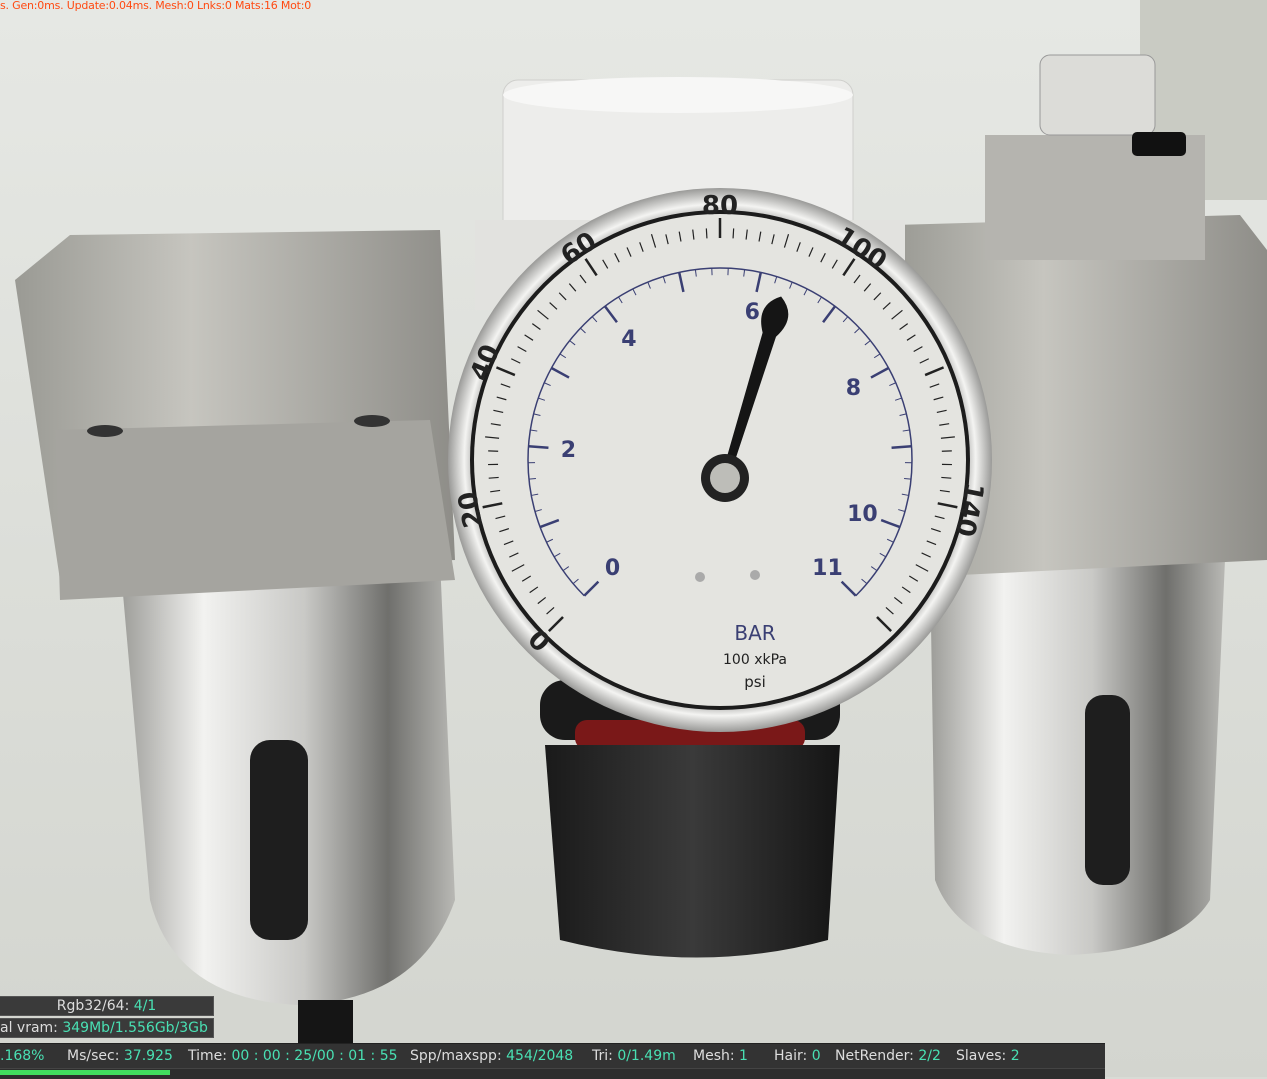 The image size is (1267, 1079). What do you see at coordinates (1159, 144) in the screenshot?
I see `screw-icon` at bounding box center [1159, 144].